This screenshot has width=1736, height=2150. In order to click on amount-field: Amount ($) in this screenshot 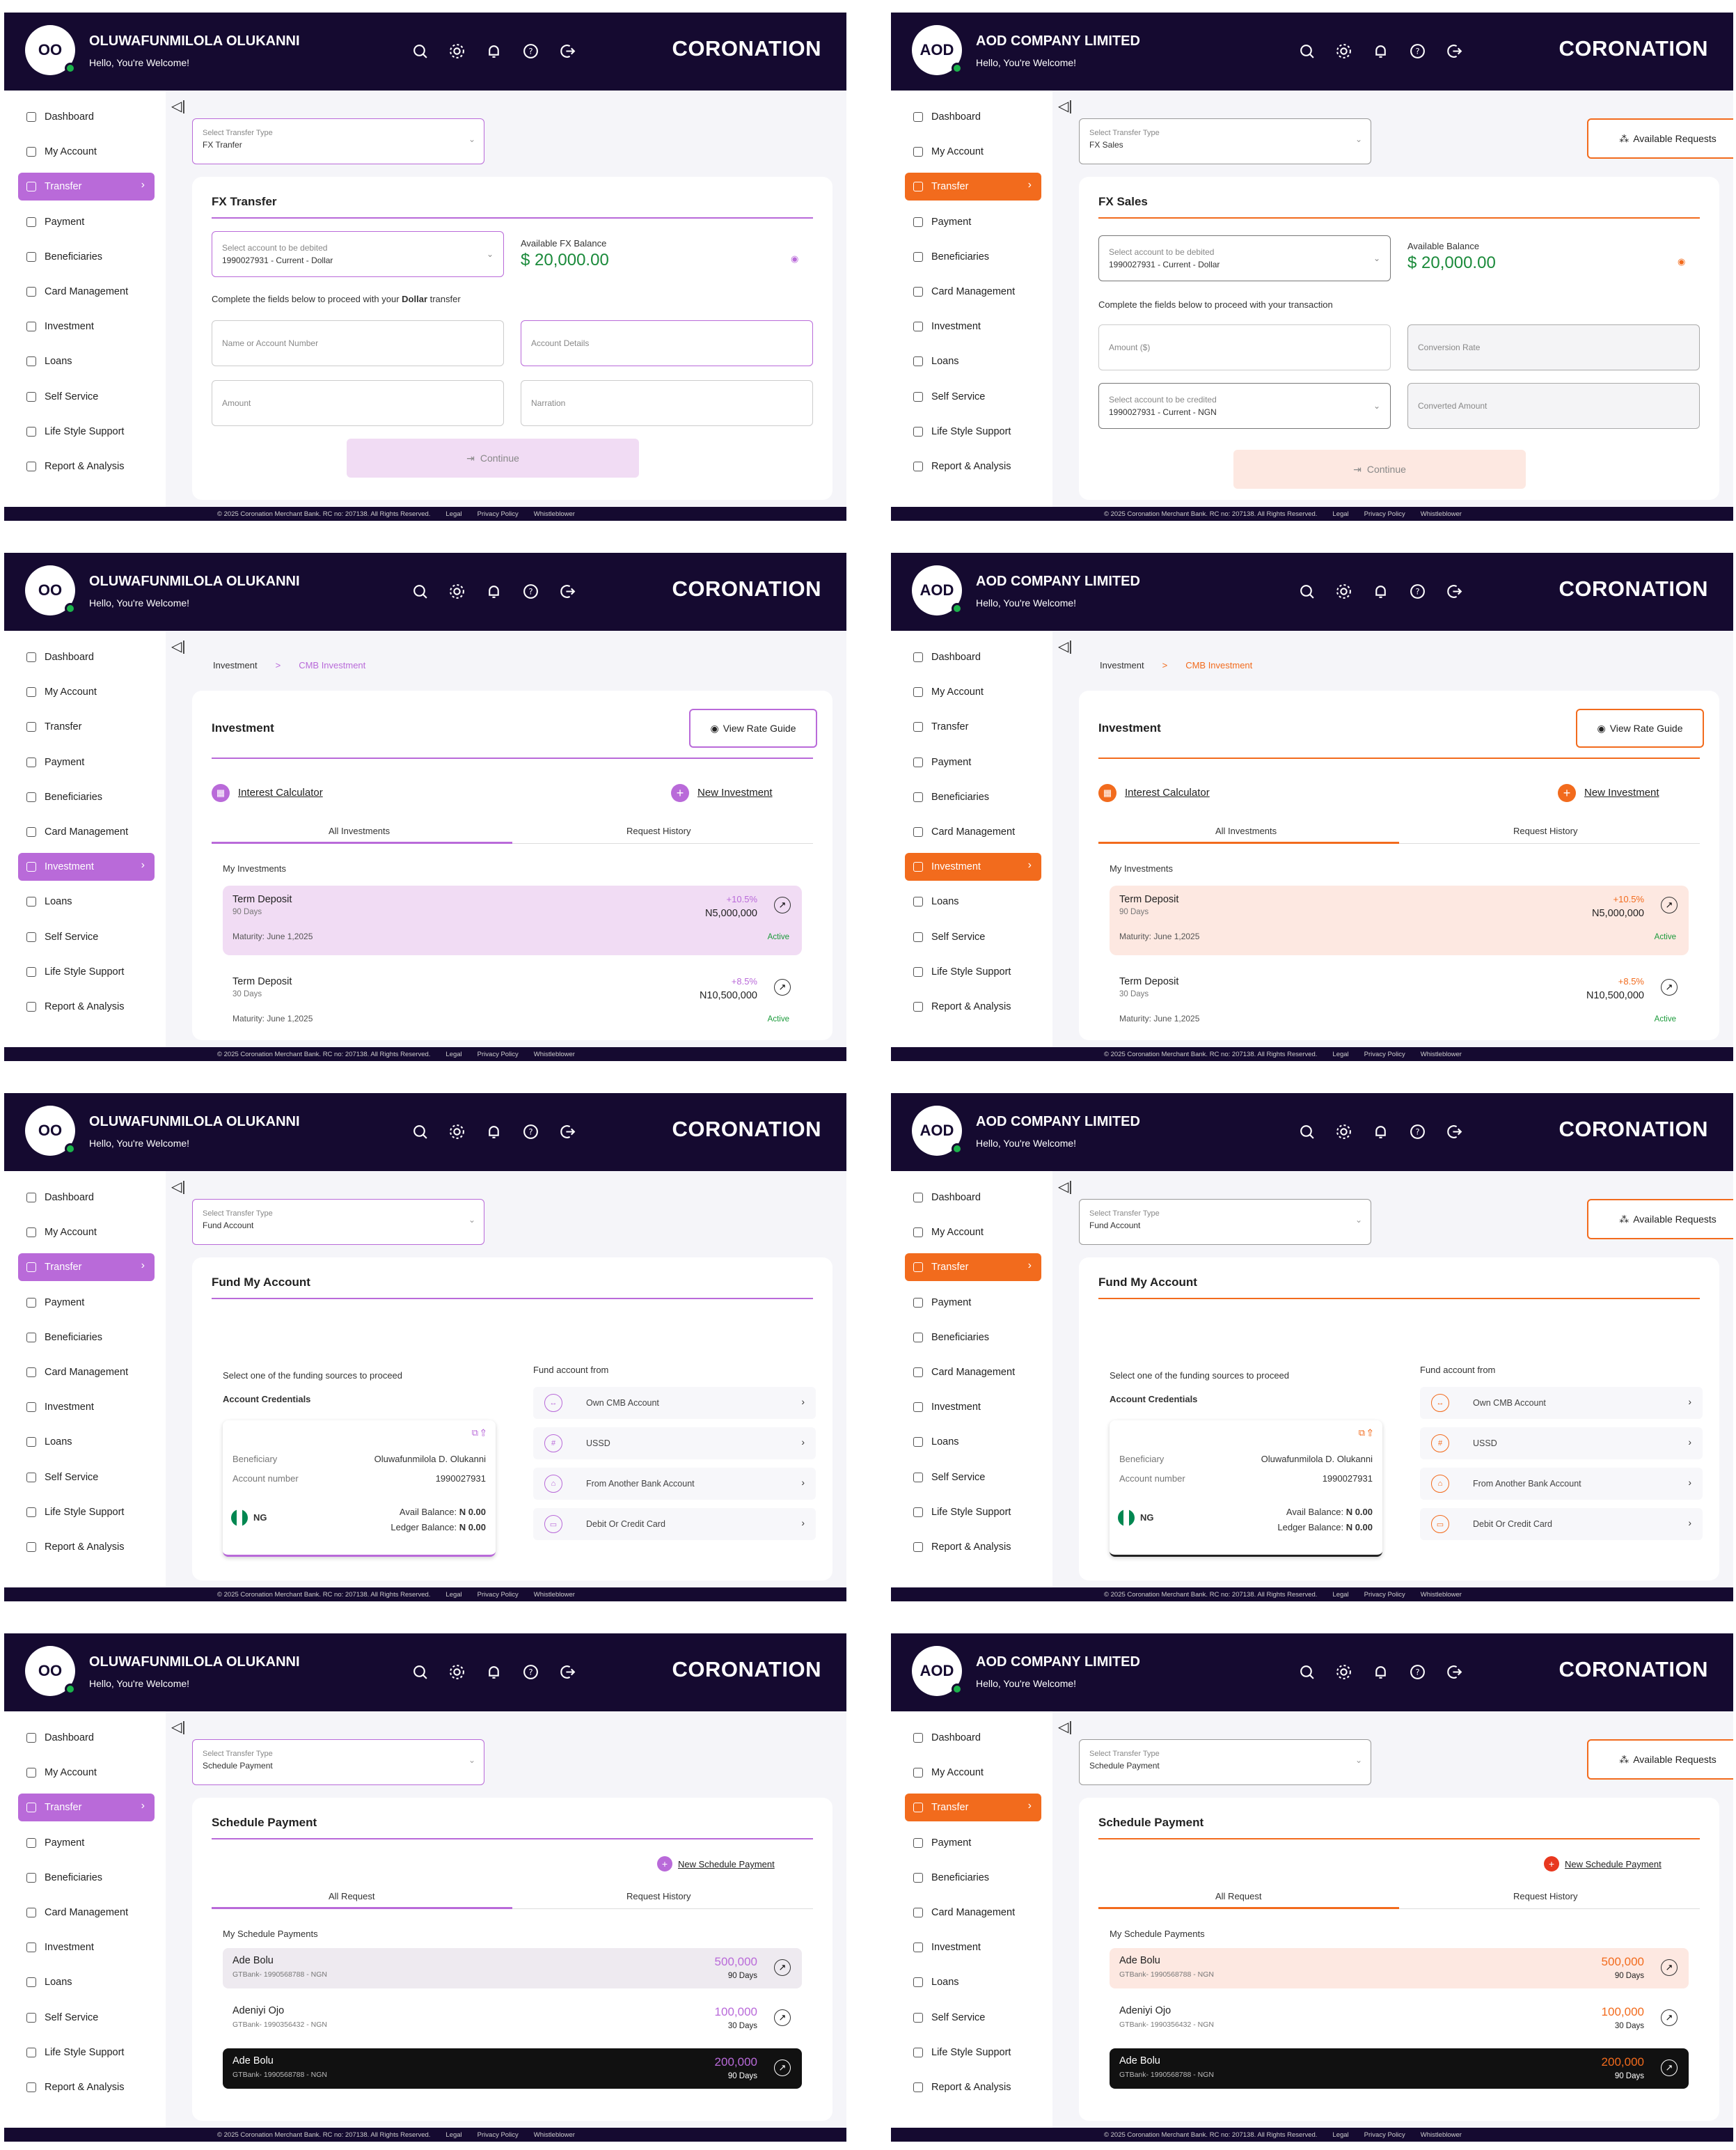, I will do `click(1245, 347)`.